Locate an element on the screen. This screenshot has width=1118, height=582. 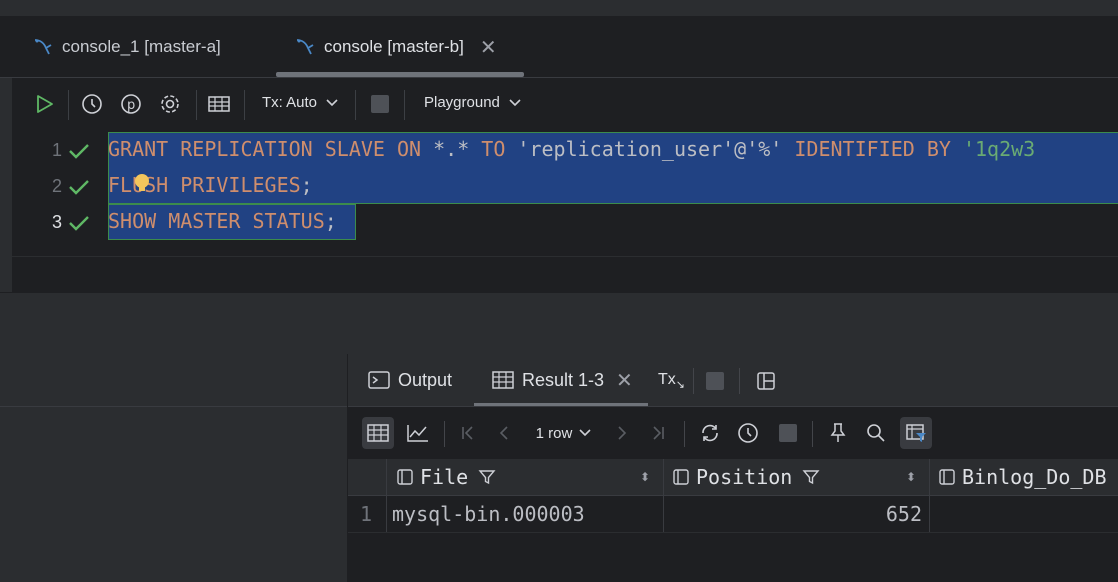
column-label: Binlog_Do_DB is located at coordinates (1034, 477).